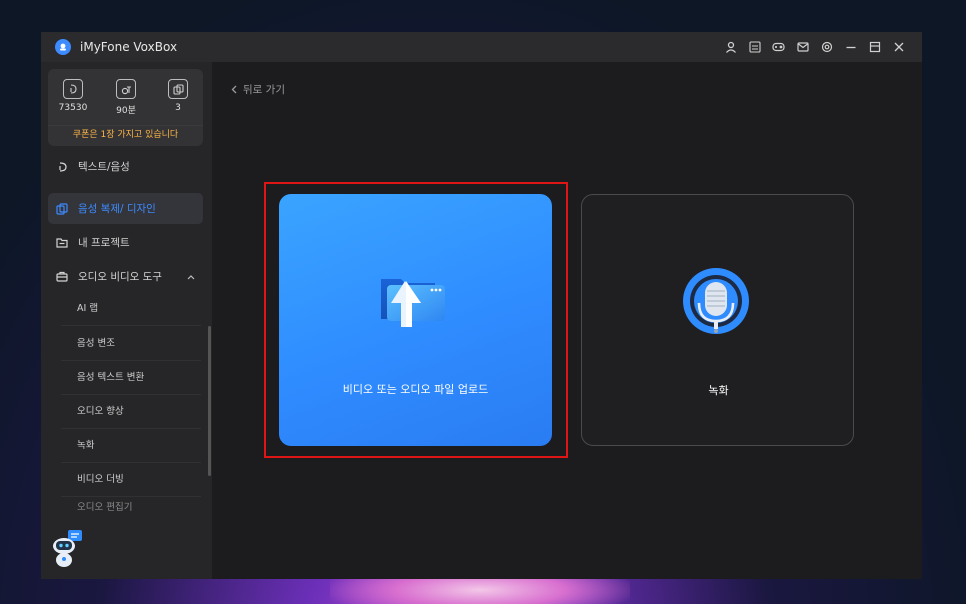 This screenshot has width=966, height=604. What do you see at coordinates (62, 167) in the screenshot?
I see `text-speech-icon` at bounding box center [62, 167].